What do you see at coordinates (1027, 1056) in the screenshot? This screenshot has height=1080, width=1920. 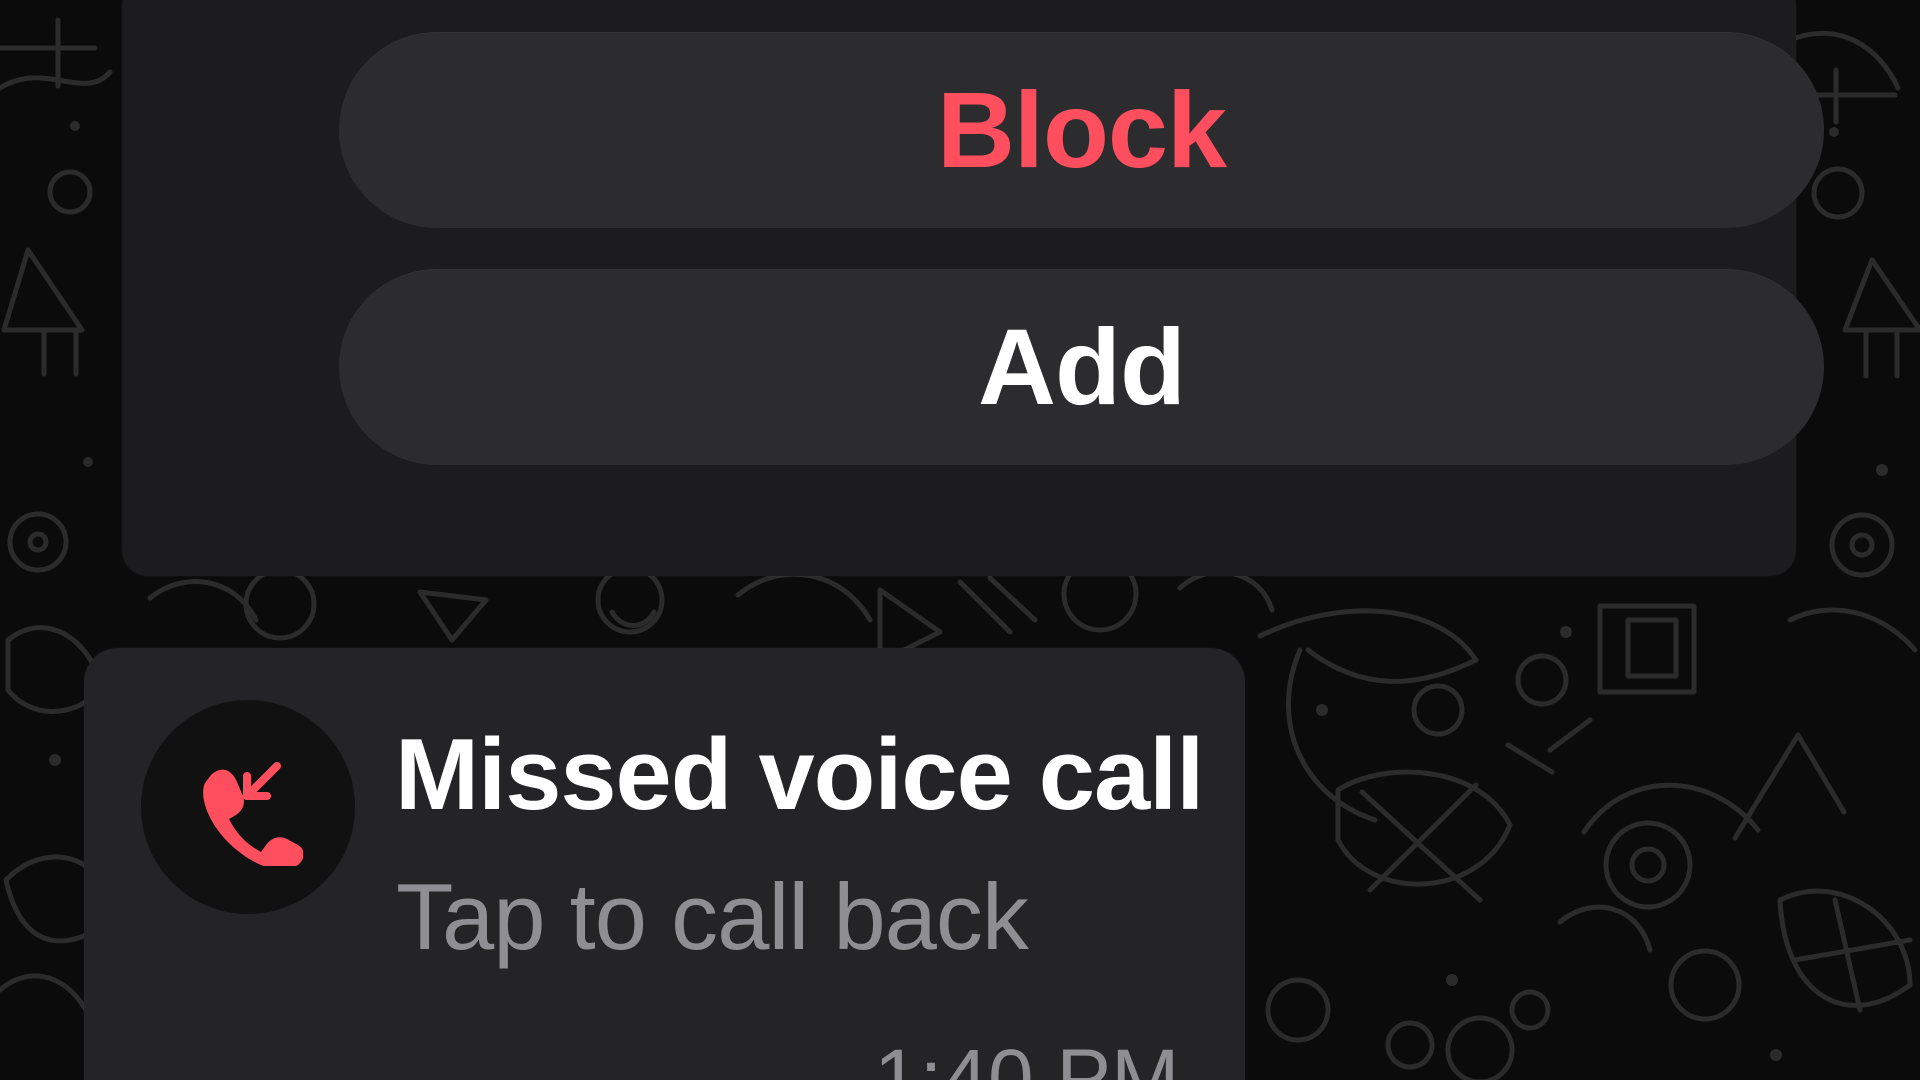 I see `call-timestamp: 1:40 PM` at bounding box center [1027, 1056].